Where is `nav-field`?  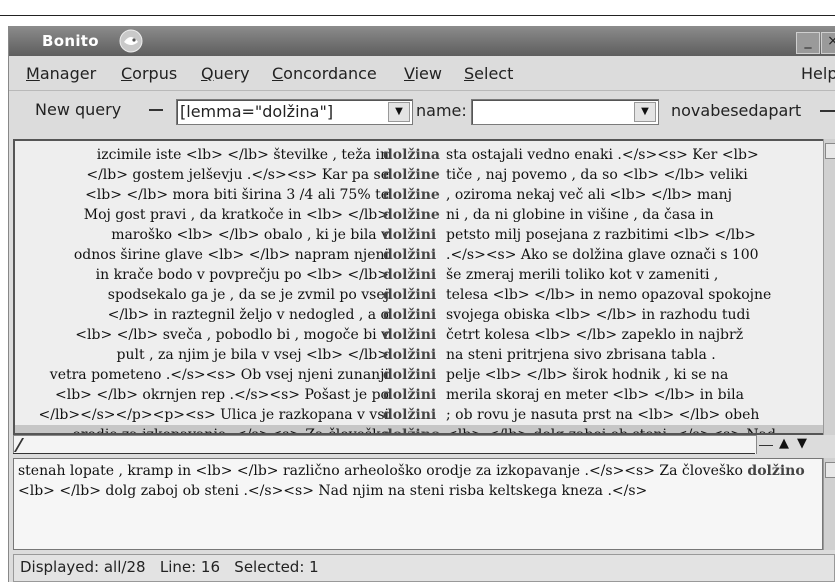 nav-field is located at coordinates (385, 444).